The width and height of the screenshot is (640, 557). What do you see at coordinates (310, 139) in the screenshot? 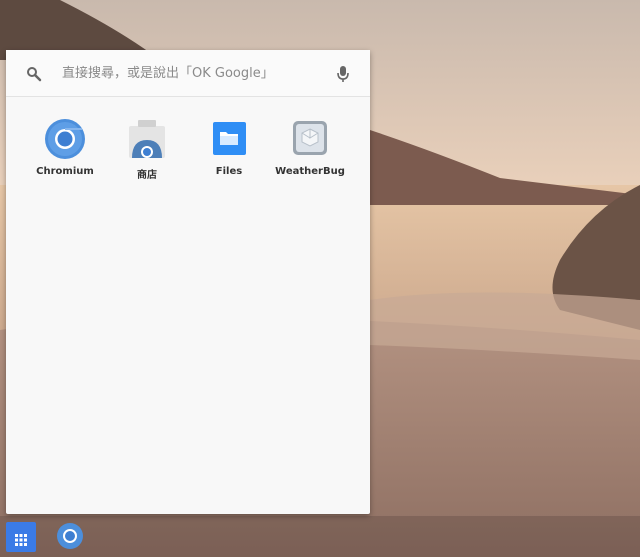
I see `weatherbug-icon` at bounding box center [310, 139].